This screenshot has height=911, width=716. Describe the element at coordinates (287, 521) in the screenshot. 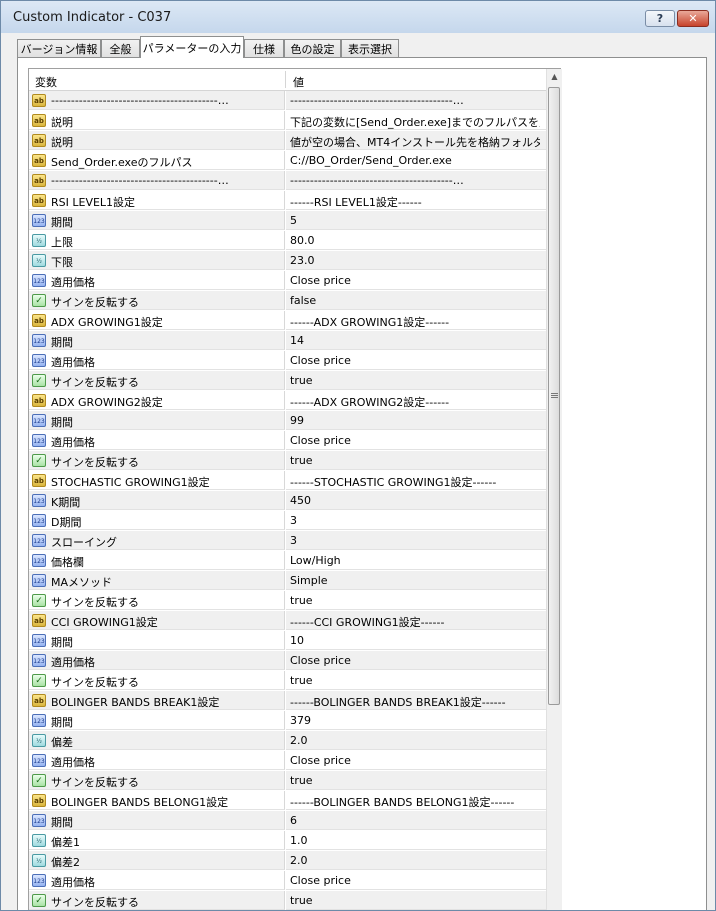

I see `table-row: 123 D期間 3` at that location.